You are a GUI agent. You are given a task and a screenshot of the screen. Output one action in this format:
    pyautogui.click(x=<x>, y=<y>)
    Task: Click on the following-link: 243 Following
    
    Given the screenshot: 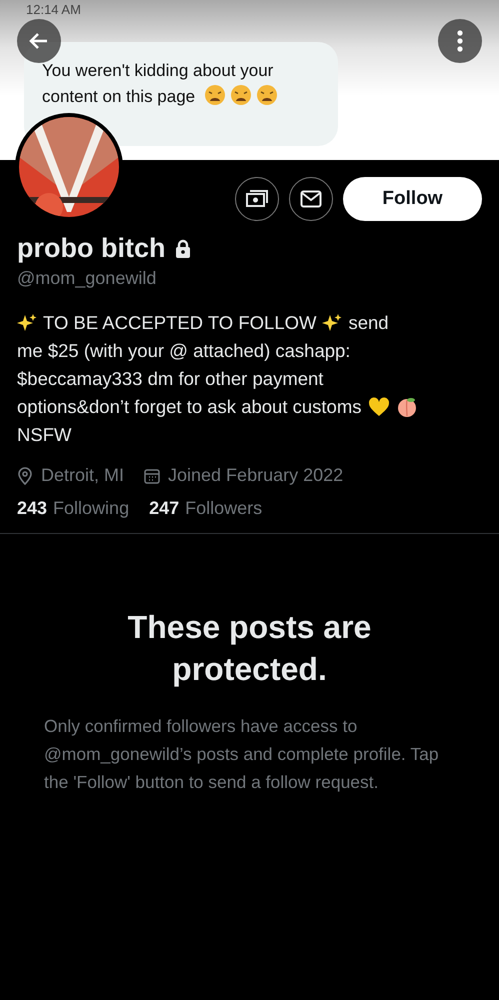 What is the action you would take?
    pyautogui.click(x=73, y=508)
    